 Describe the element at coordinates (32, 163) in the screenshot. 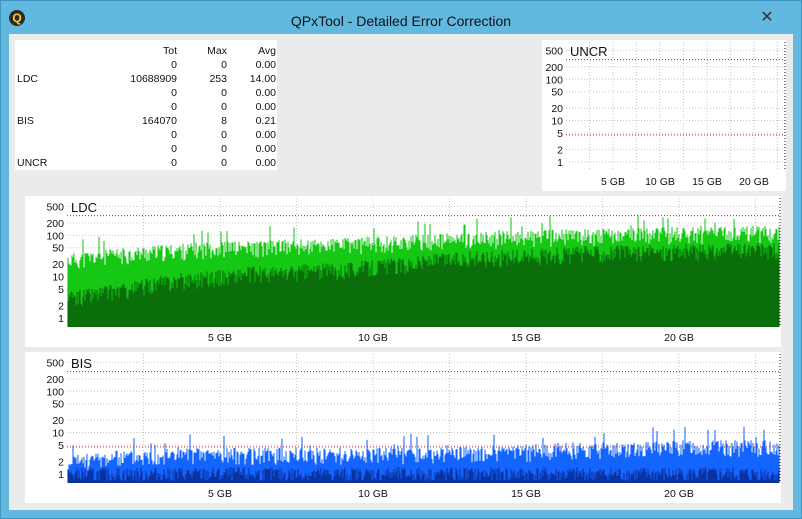

I see `row-label: UNCR` at that location.